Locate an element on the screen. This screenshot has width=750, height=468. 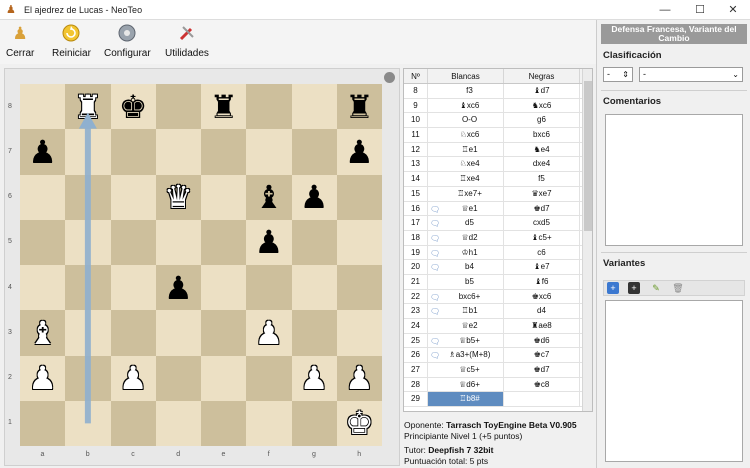
square-a8 is located at coordinates (43, 107).